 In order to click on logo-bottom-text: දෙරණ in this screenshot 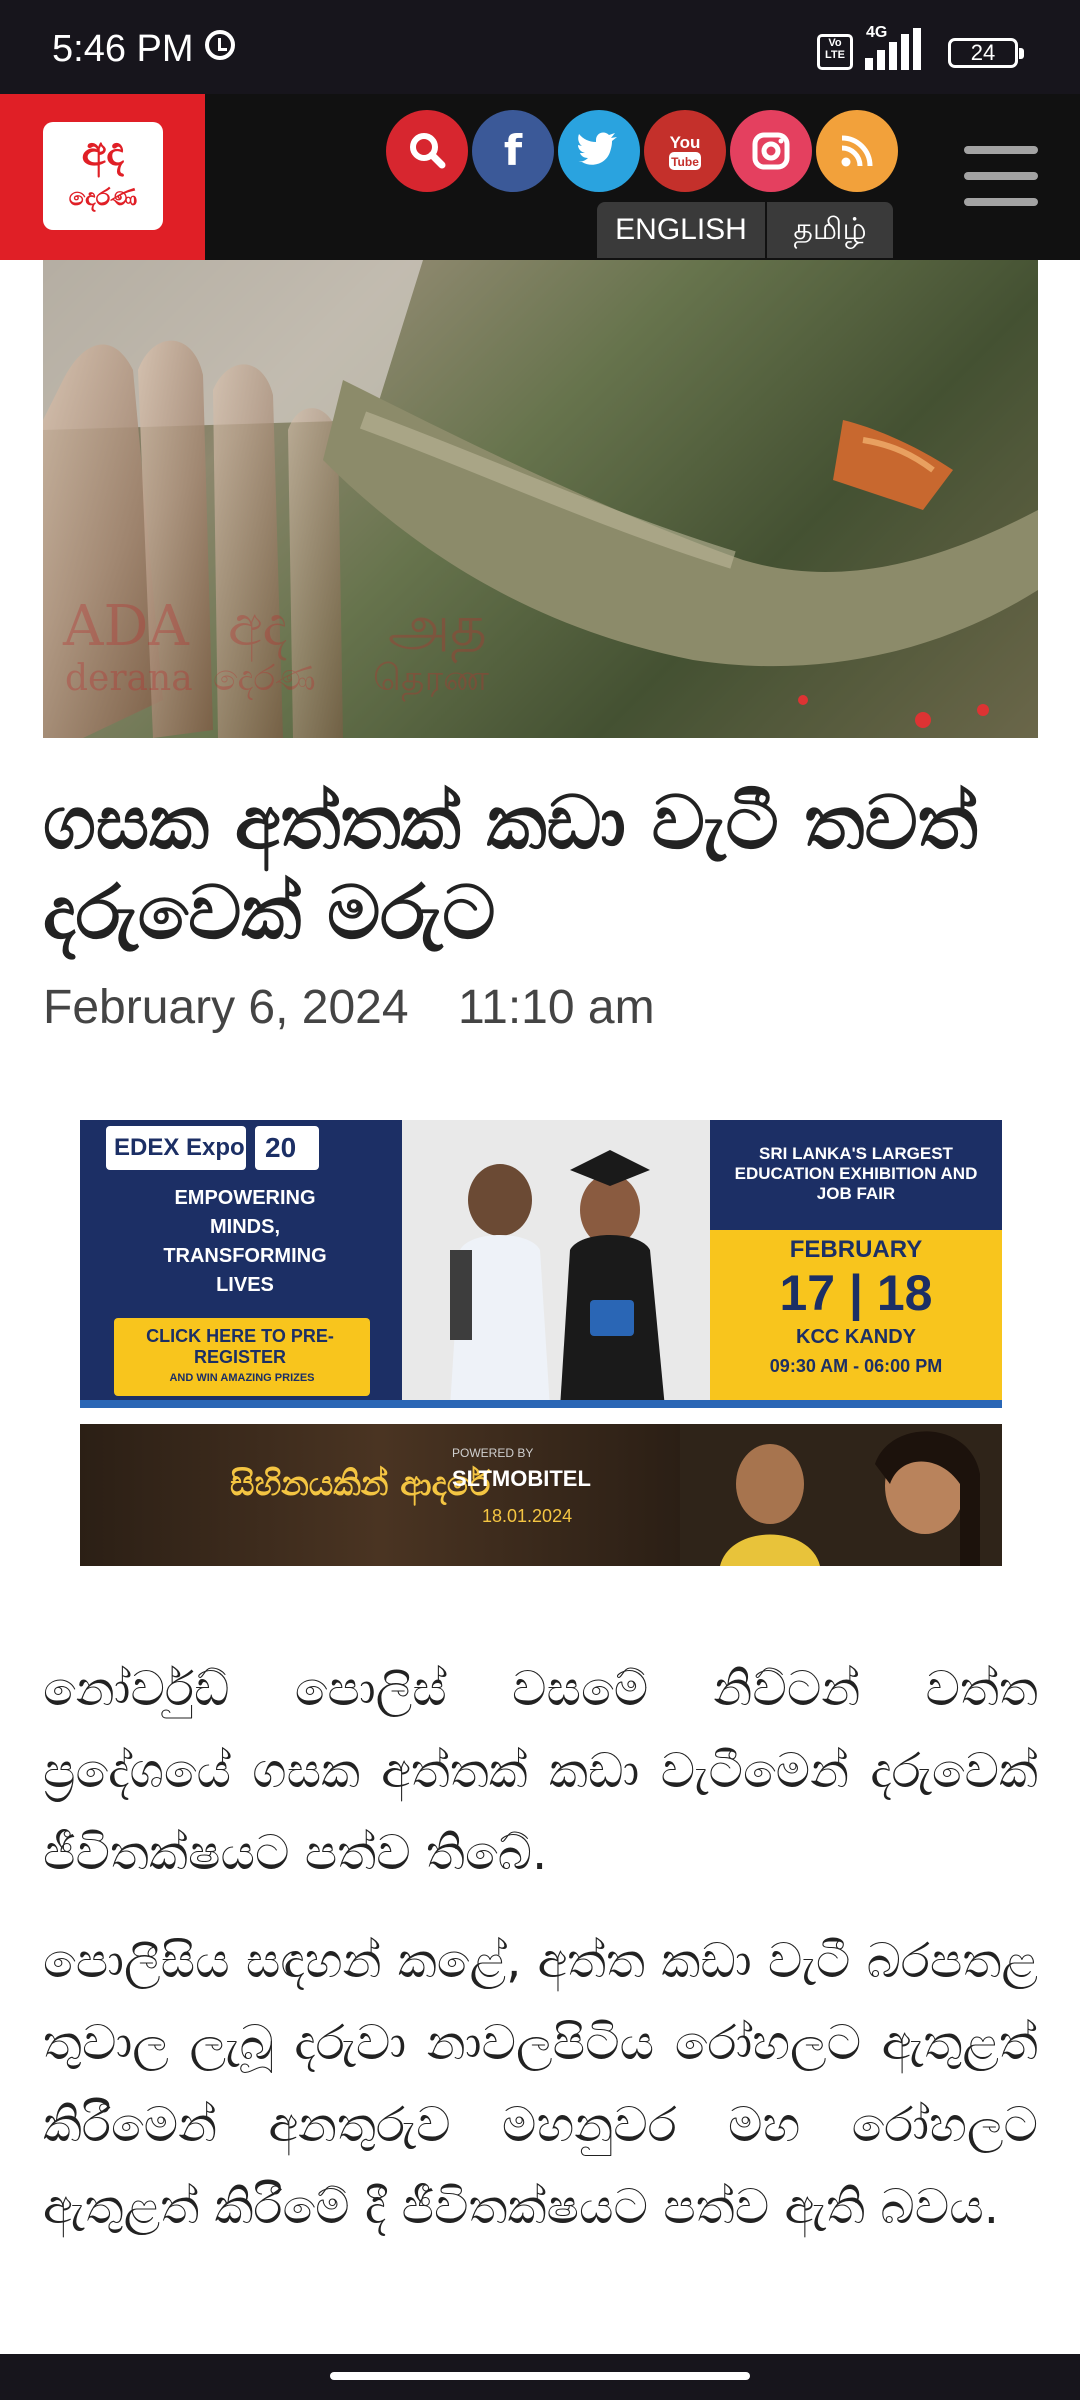, I will do `click(103, 197)`.